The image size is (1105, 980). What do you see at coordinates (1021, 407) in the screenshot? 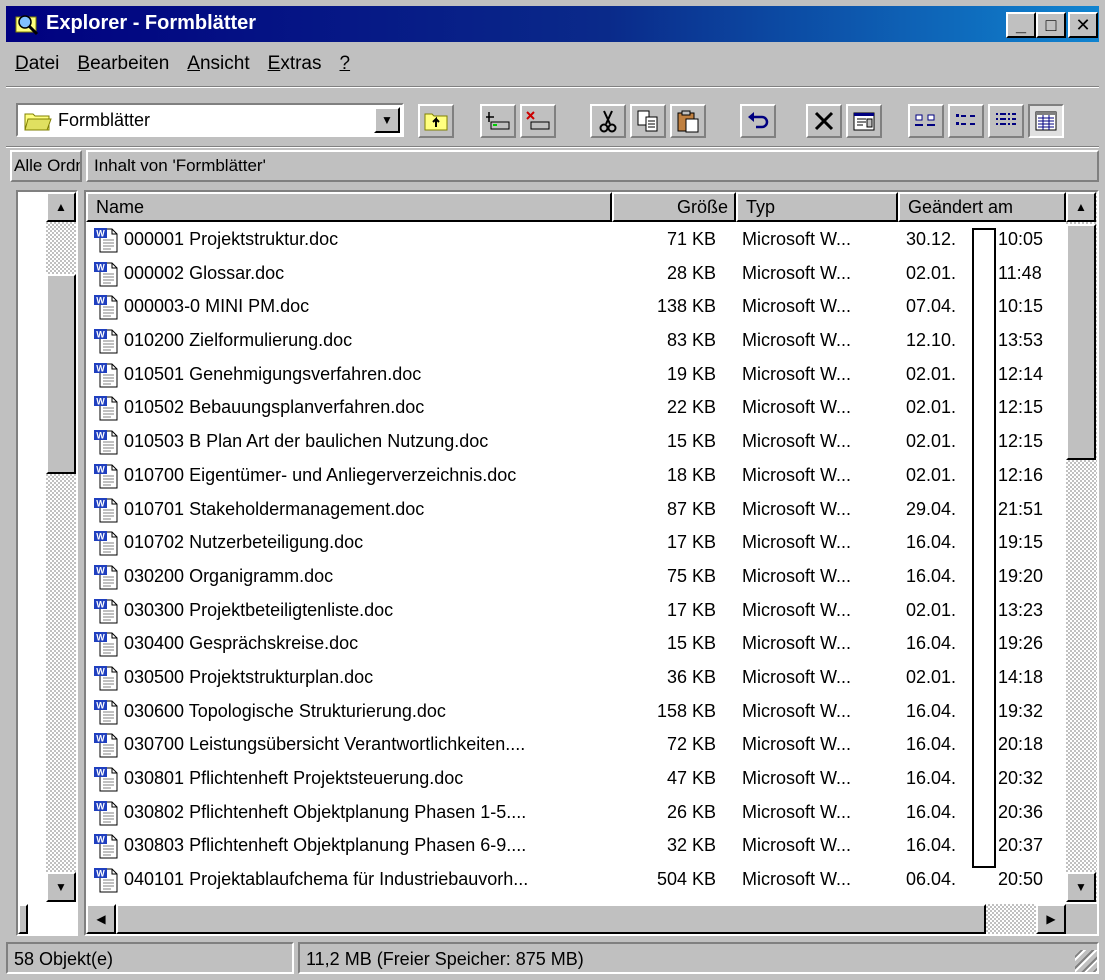
I see `file-time: 12:15` at bounding box center [1021, 407].